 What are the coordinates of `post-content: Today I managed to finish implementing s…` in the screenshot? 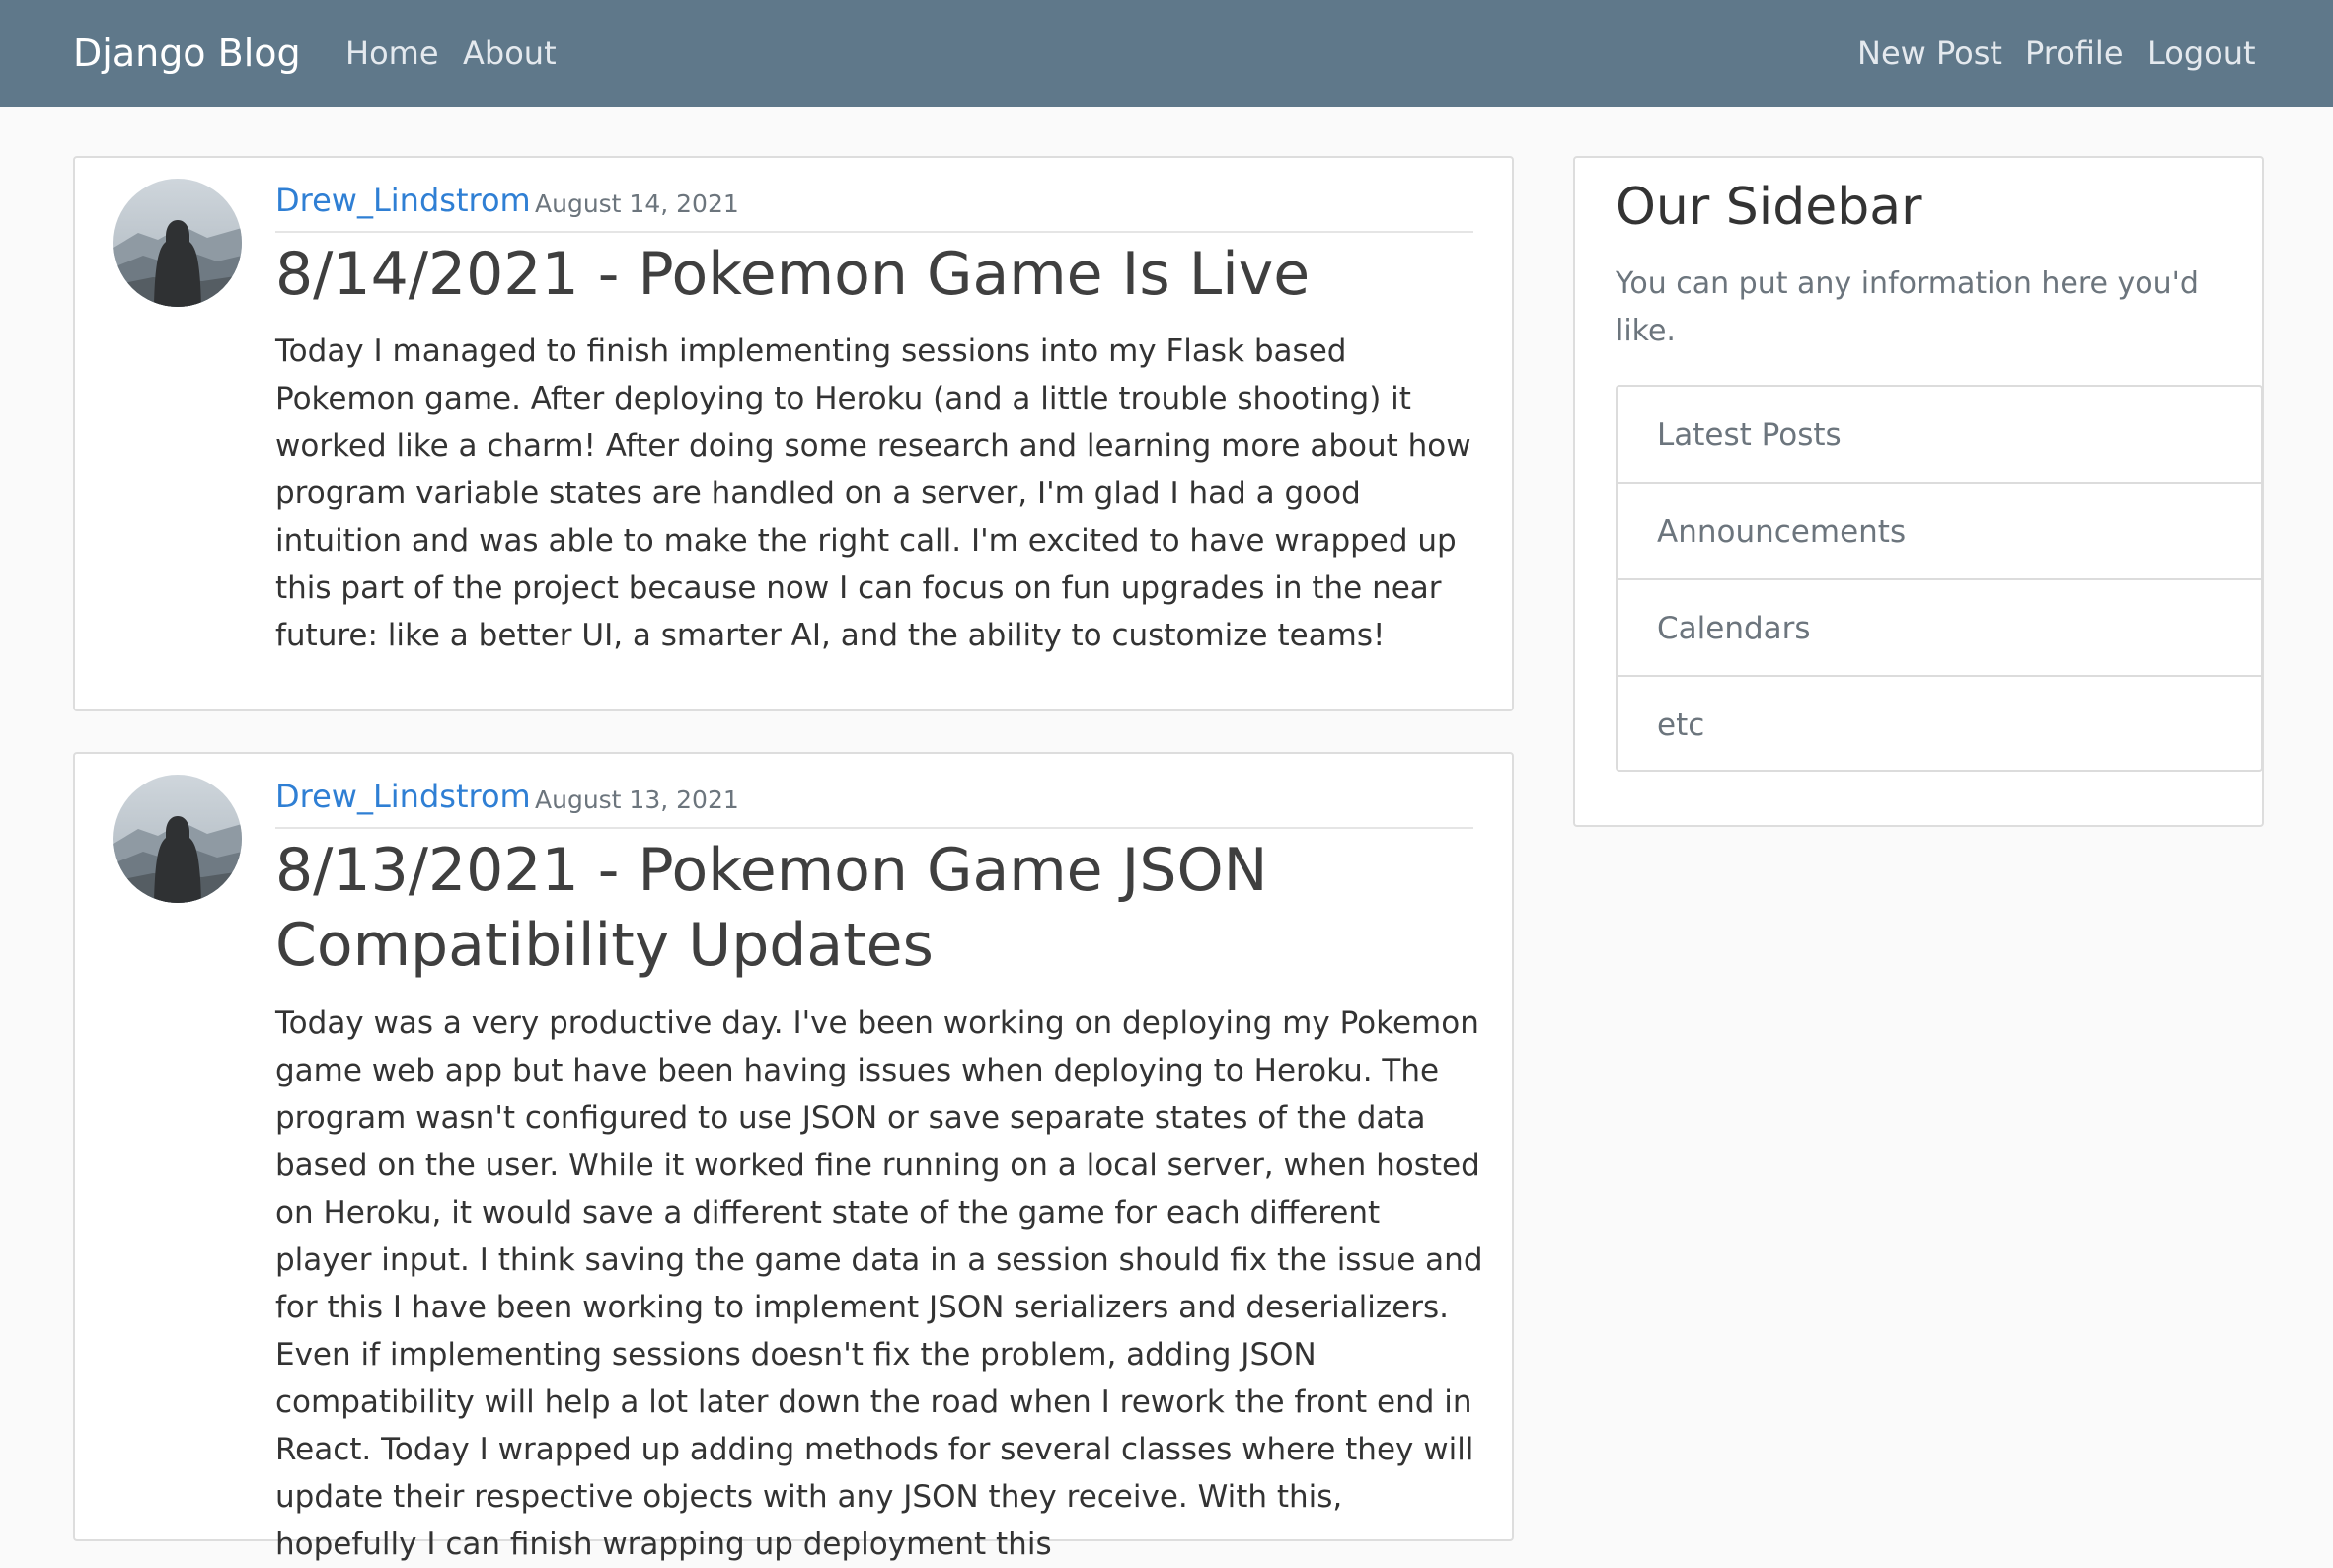 It's located at (873, 494).